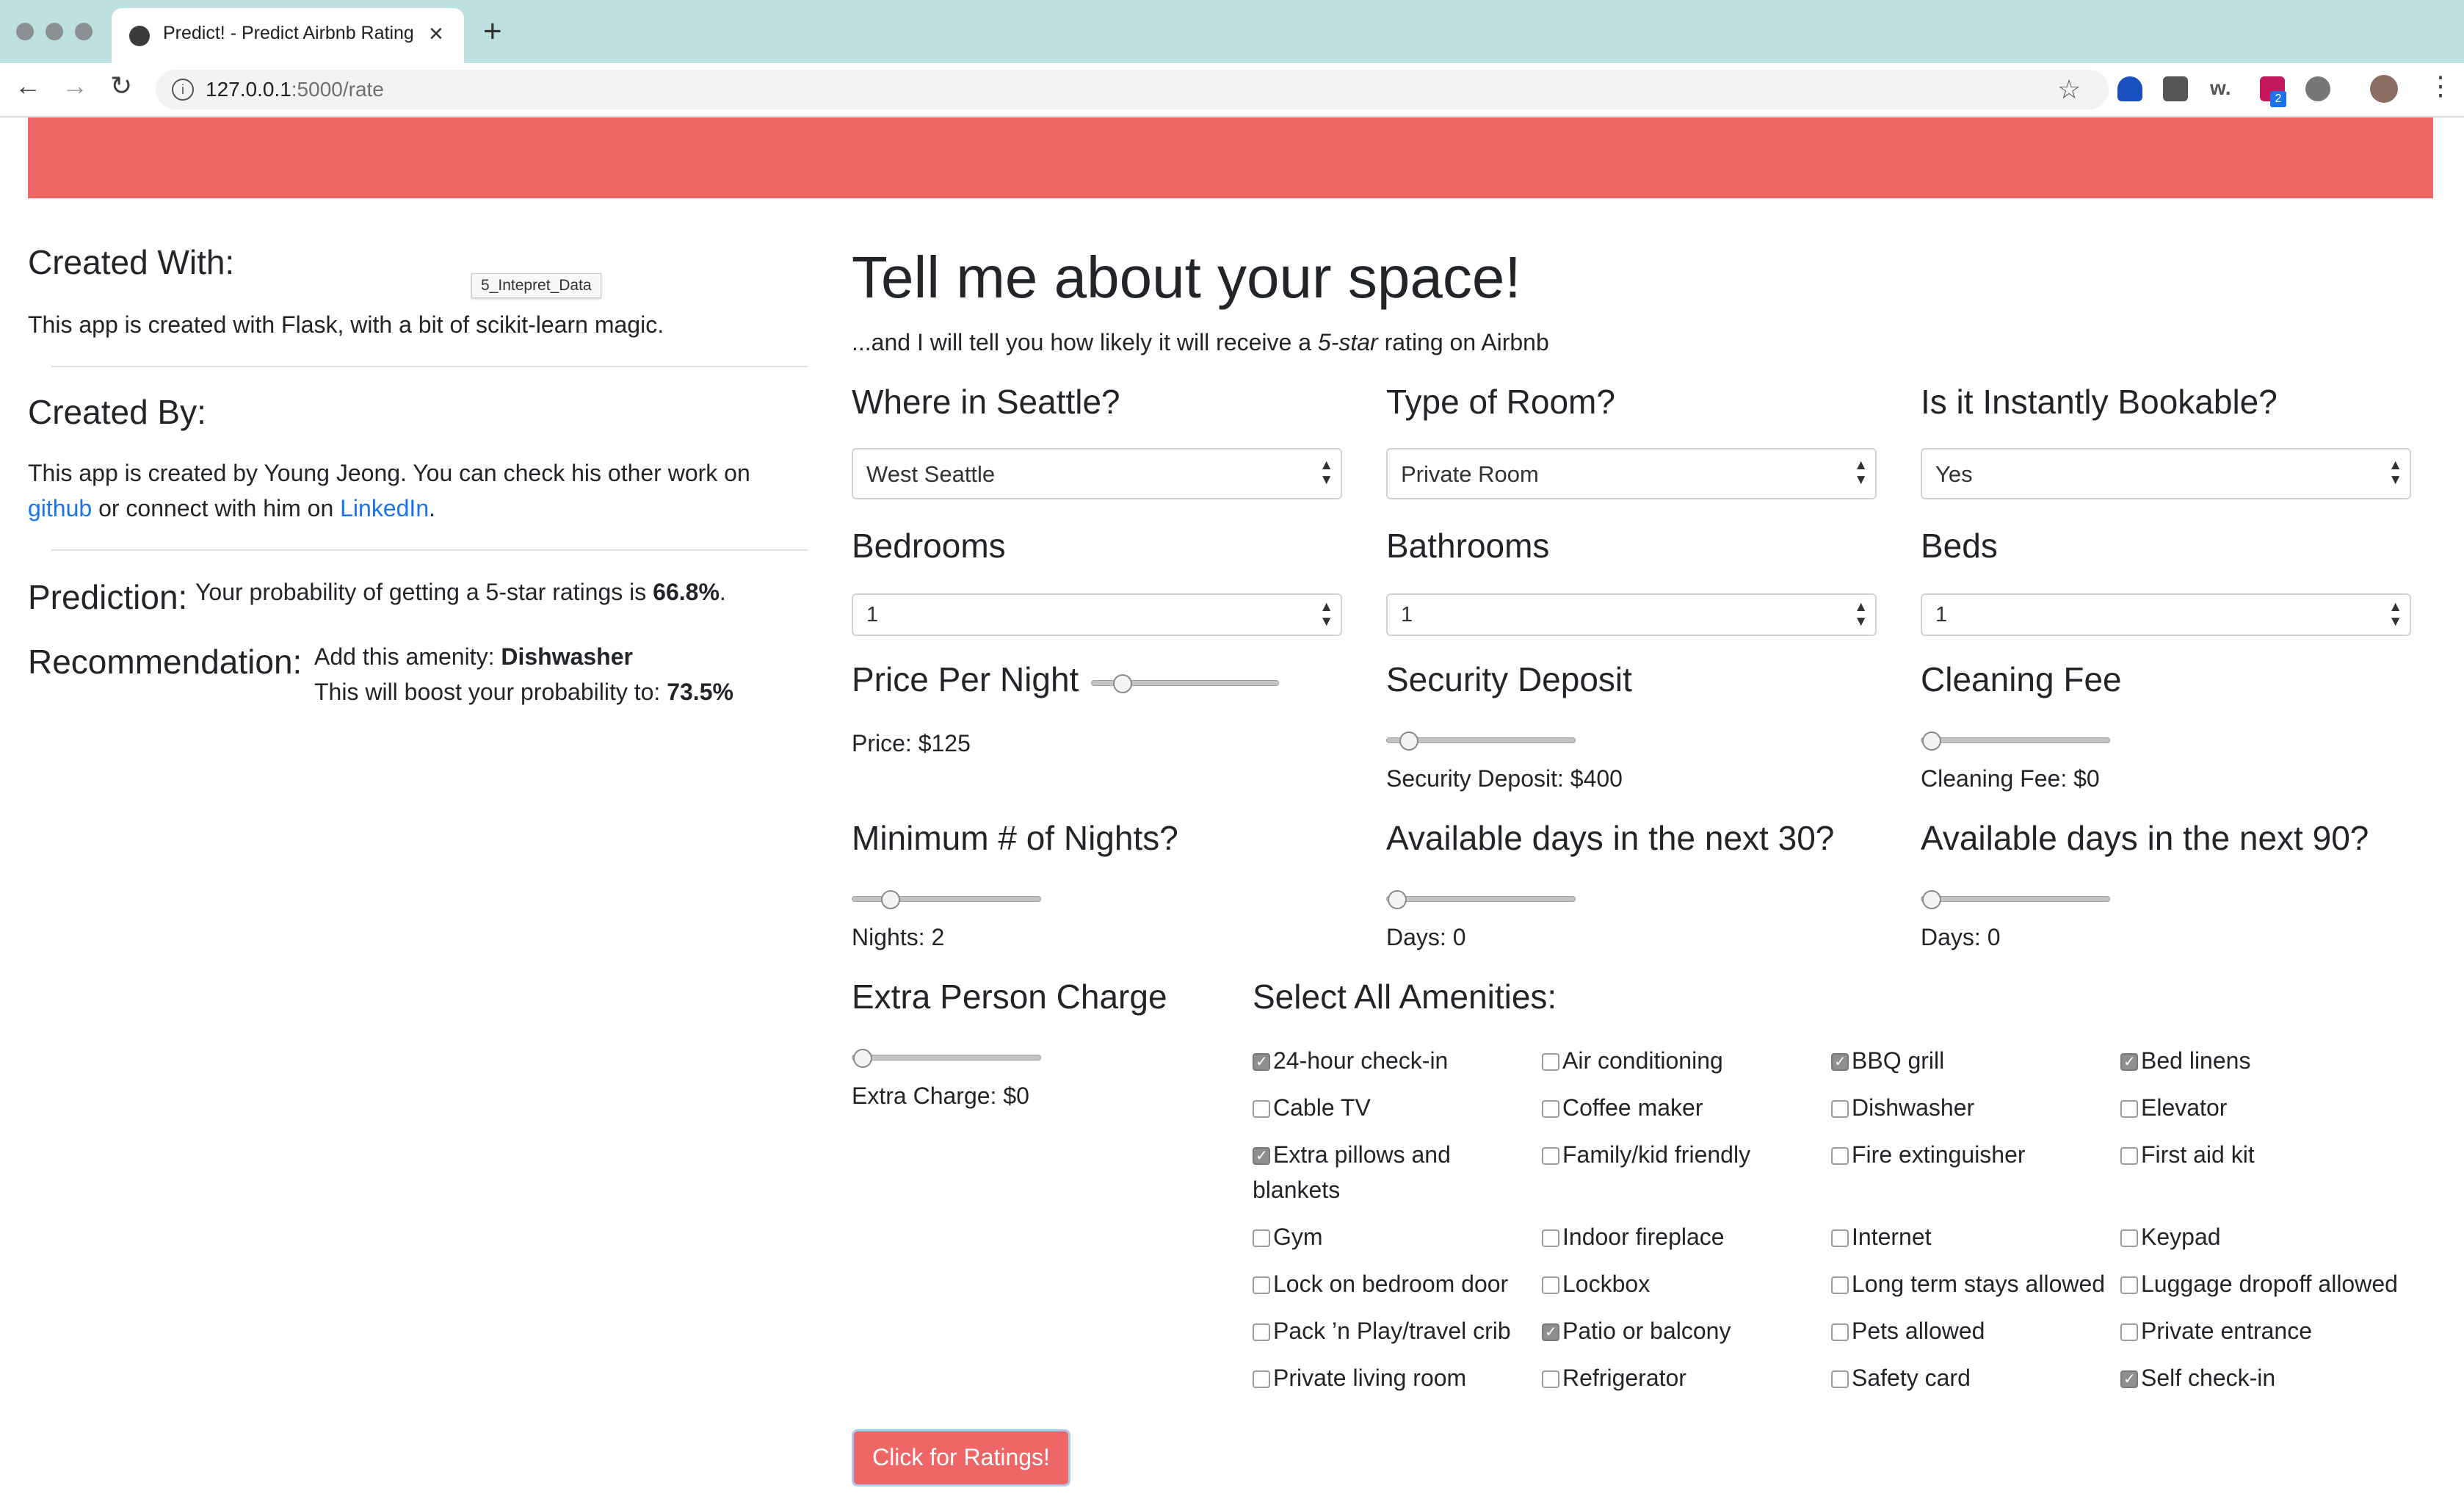  I want to click on globe-icon, so click(139, 36).